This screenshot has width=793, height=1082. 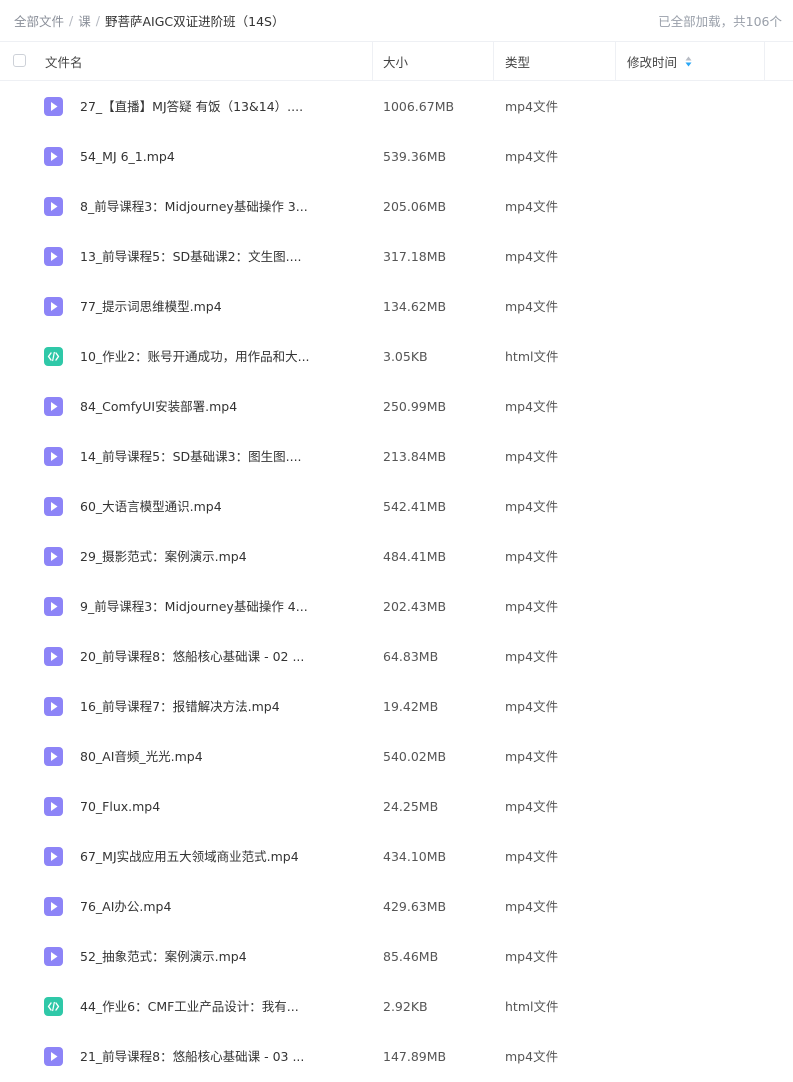 What do you see at coordinates (405, 1006) in the screenshot?
I see `file-size: 2.92KB` at bounding box center [405, 1006].